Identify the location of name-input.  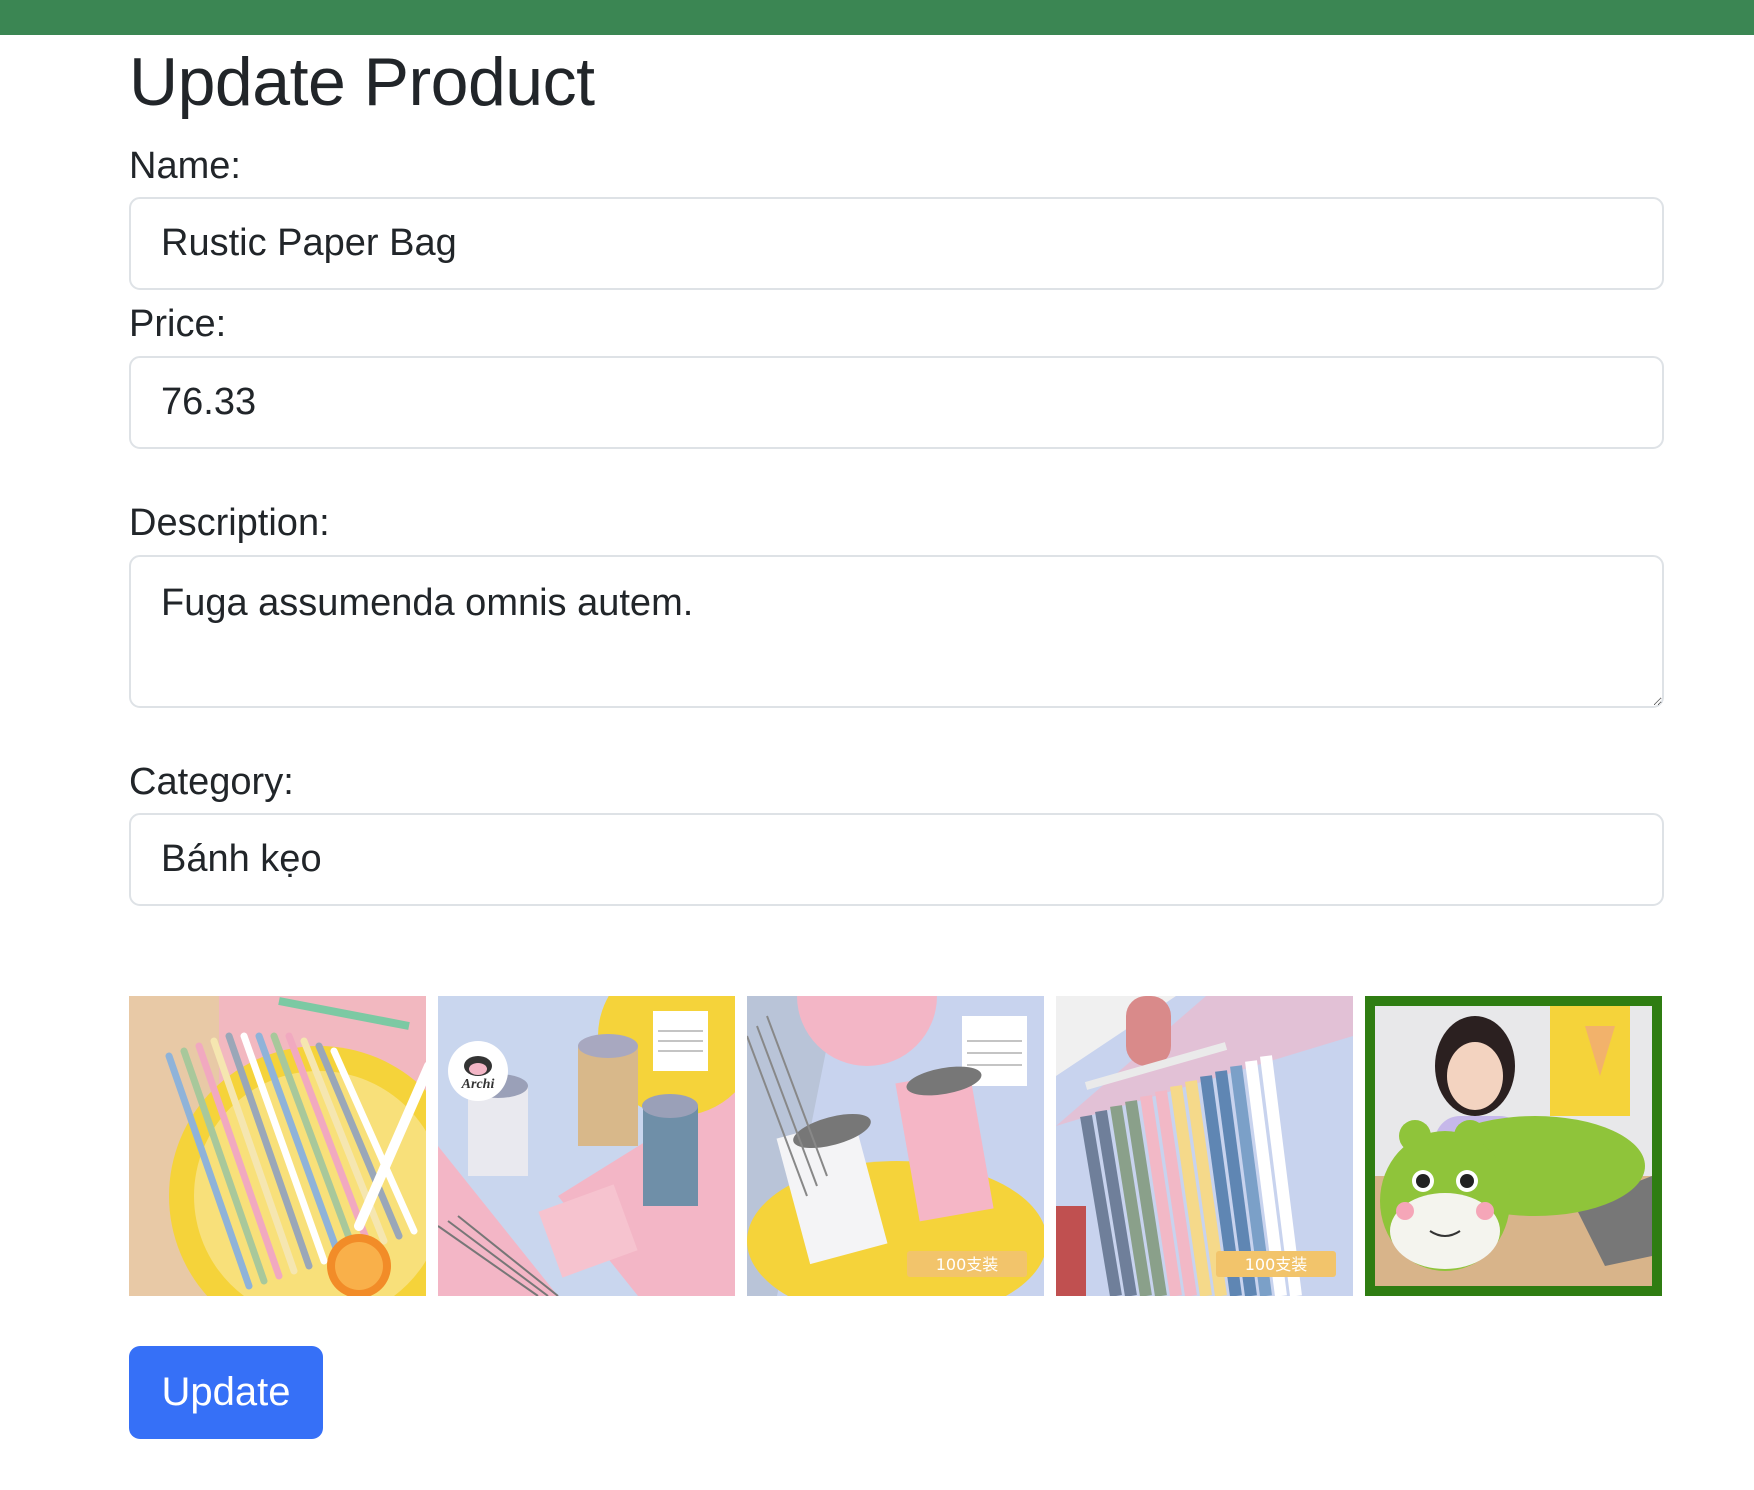
(896, 244).